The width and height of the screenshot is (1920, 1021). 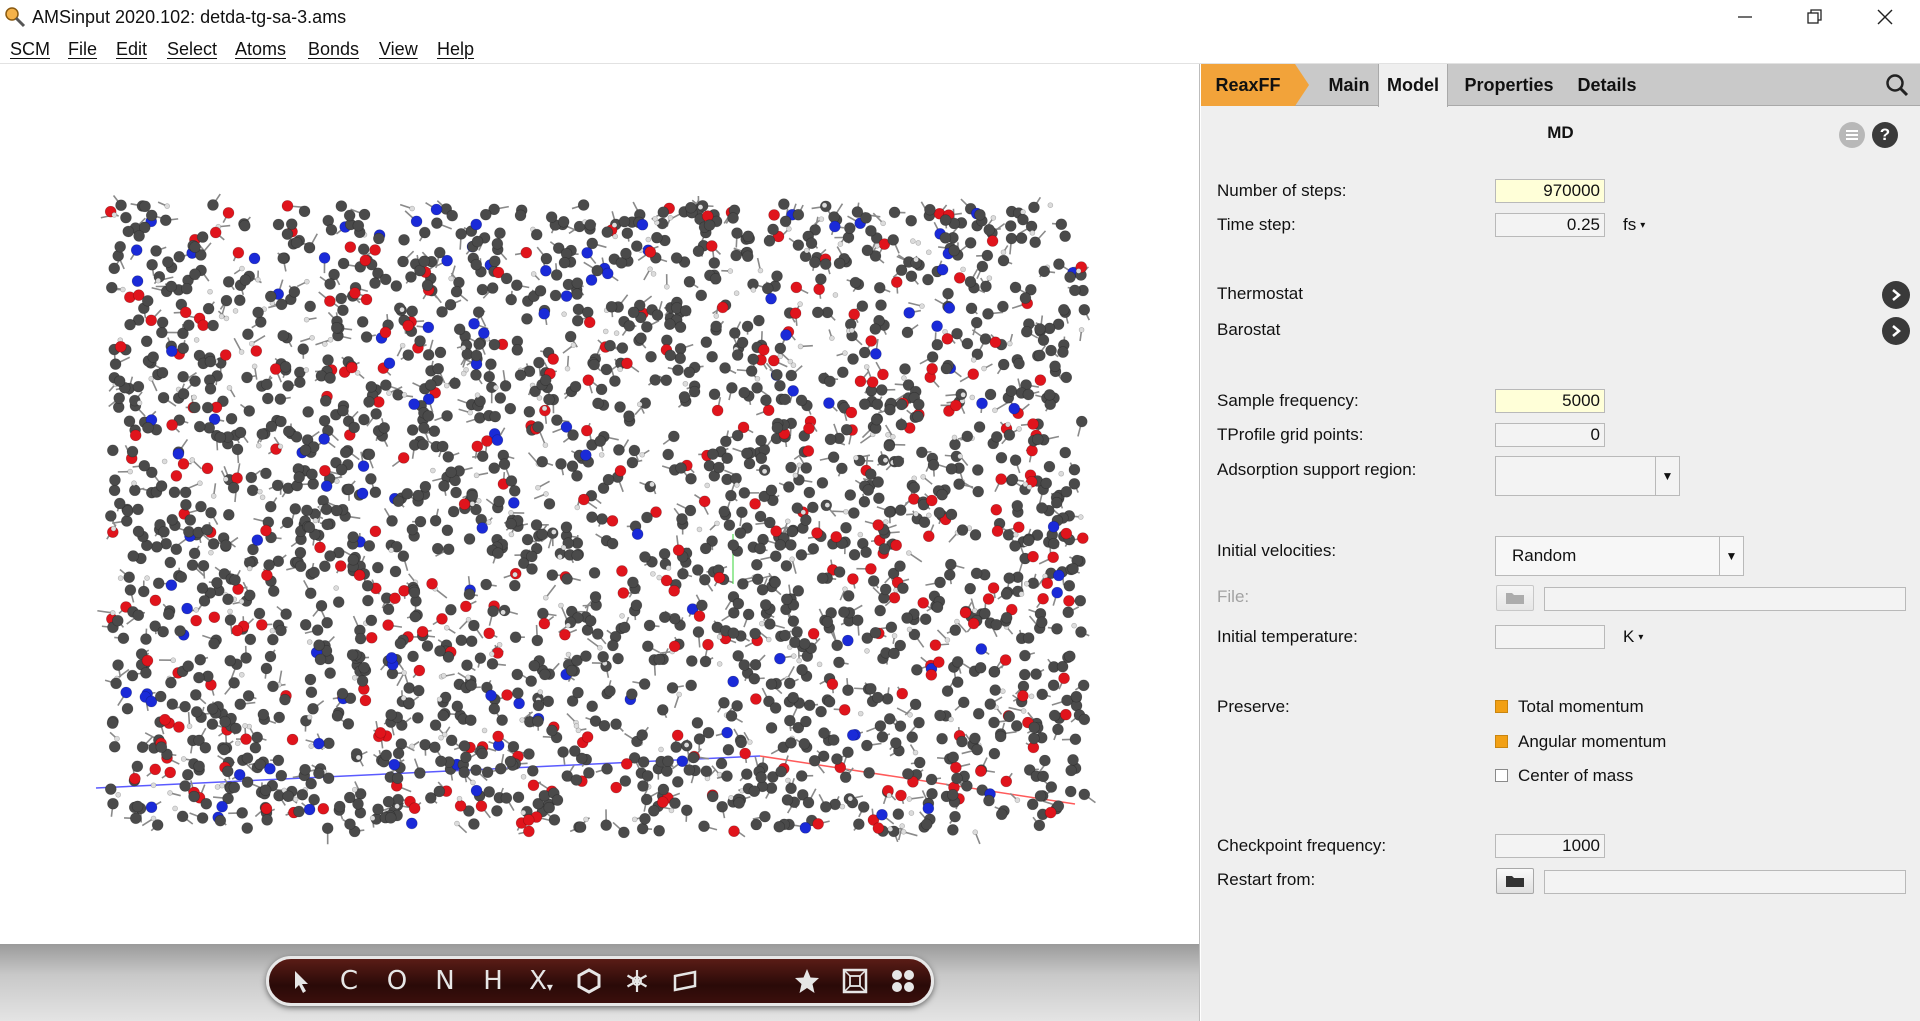 What do you see at coordinates (637, 981) in the screenshot?
I see `freeze-tool` at bounding box center [637, 981].